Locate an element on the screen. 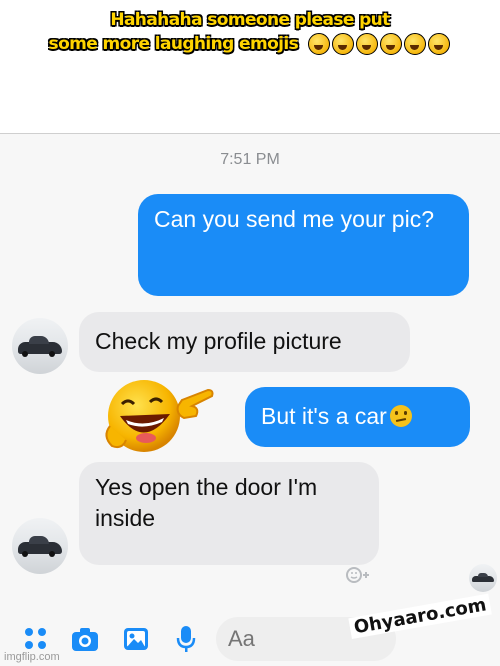 Image resolution: width=500 pixels, height=666 pixels. apps-icon is located at coordinates (36, 639).